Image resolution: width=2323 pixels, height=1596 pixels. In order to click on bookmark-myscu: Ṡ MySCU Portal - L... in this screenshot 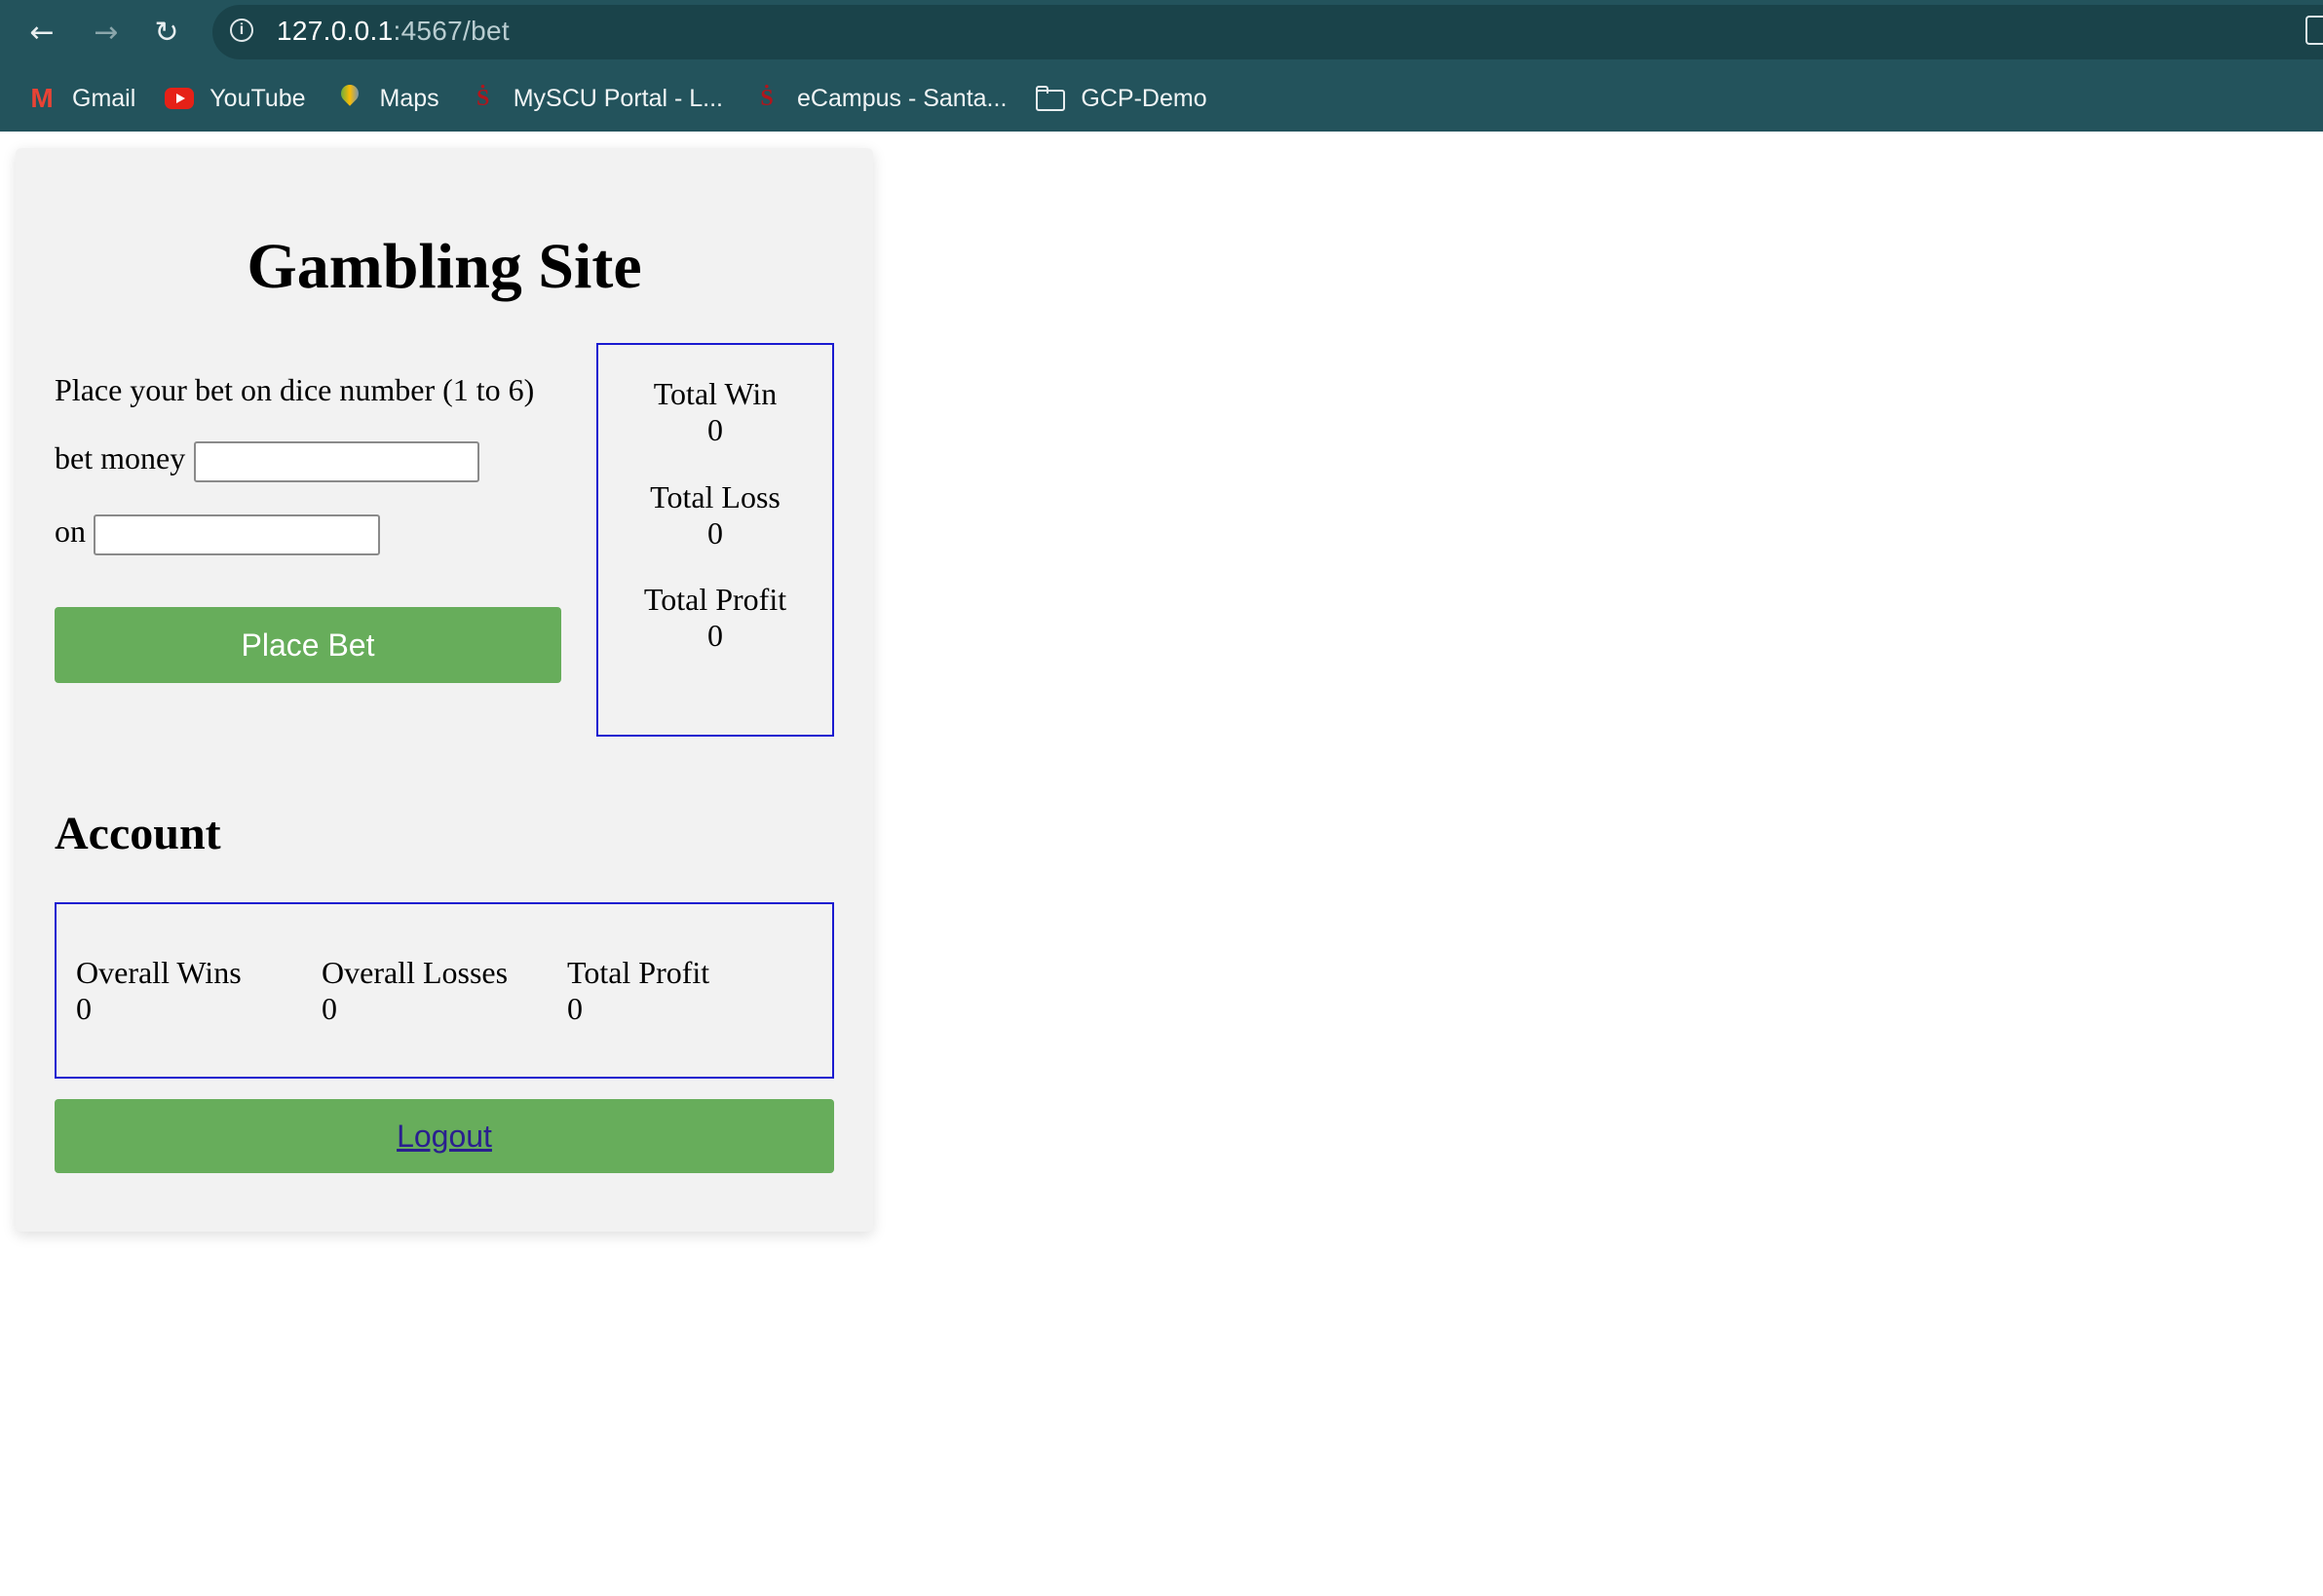, I will do `click(596, 99)`.